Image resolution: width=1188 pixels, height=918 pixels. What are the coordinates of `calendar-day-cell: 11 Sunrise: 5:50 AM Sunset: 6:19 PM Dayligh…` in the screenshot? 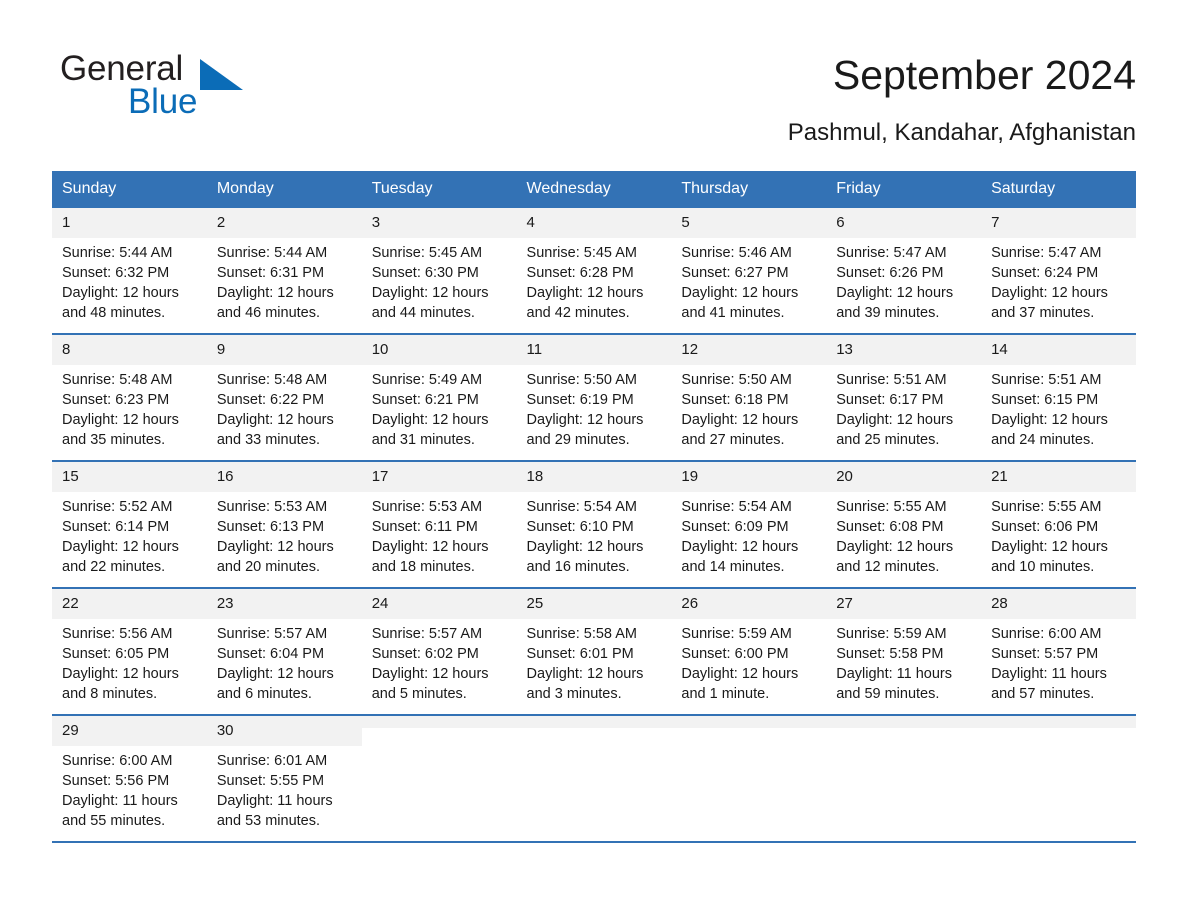 It's located at (594, 397).